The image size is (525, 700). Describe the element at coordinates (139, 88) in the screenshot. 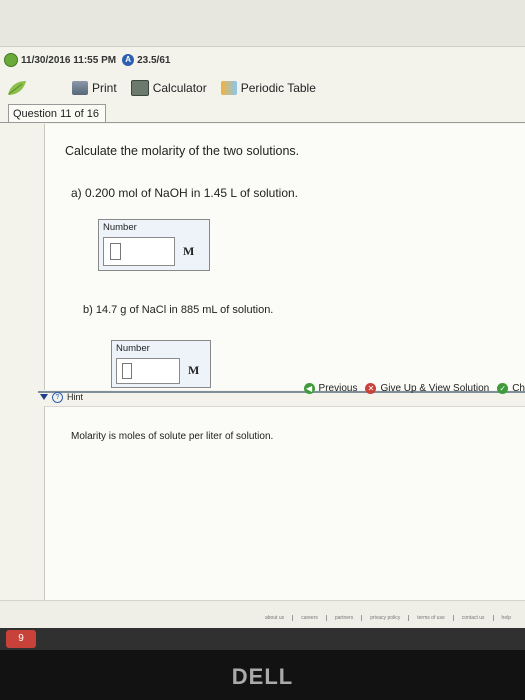

I see `calculator-icon` at that location.